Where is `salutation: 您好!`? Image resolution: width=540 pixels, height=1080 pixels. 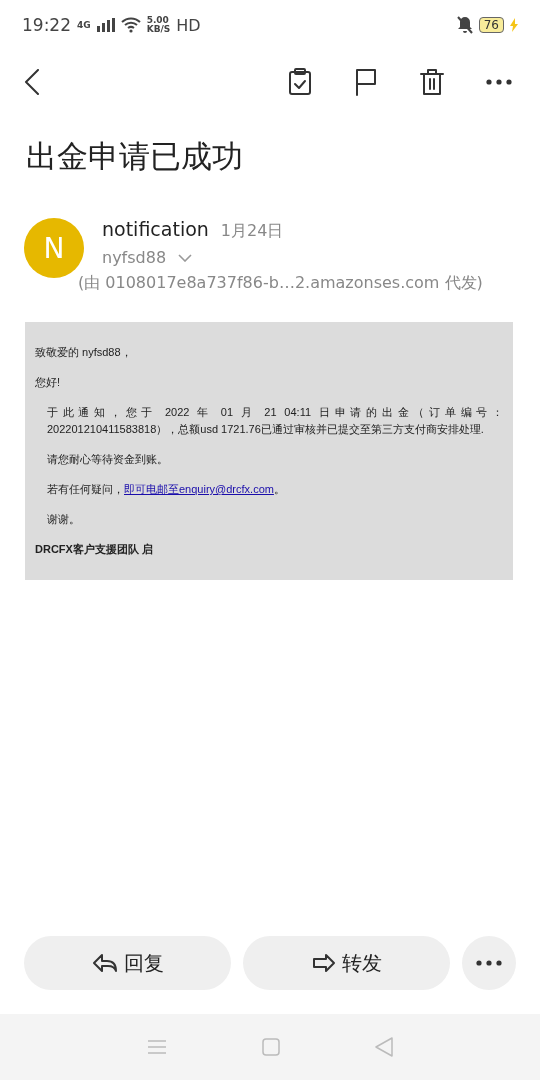 salutation: 您好! is located at coordinates (48, 382).